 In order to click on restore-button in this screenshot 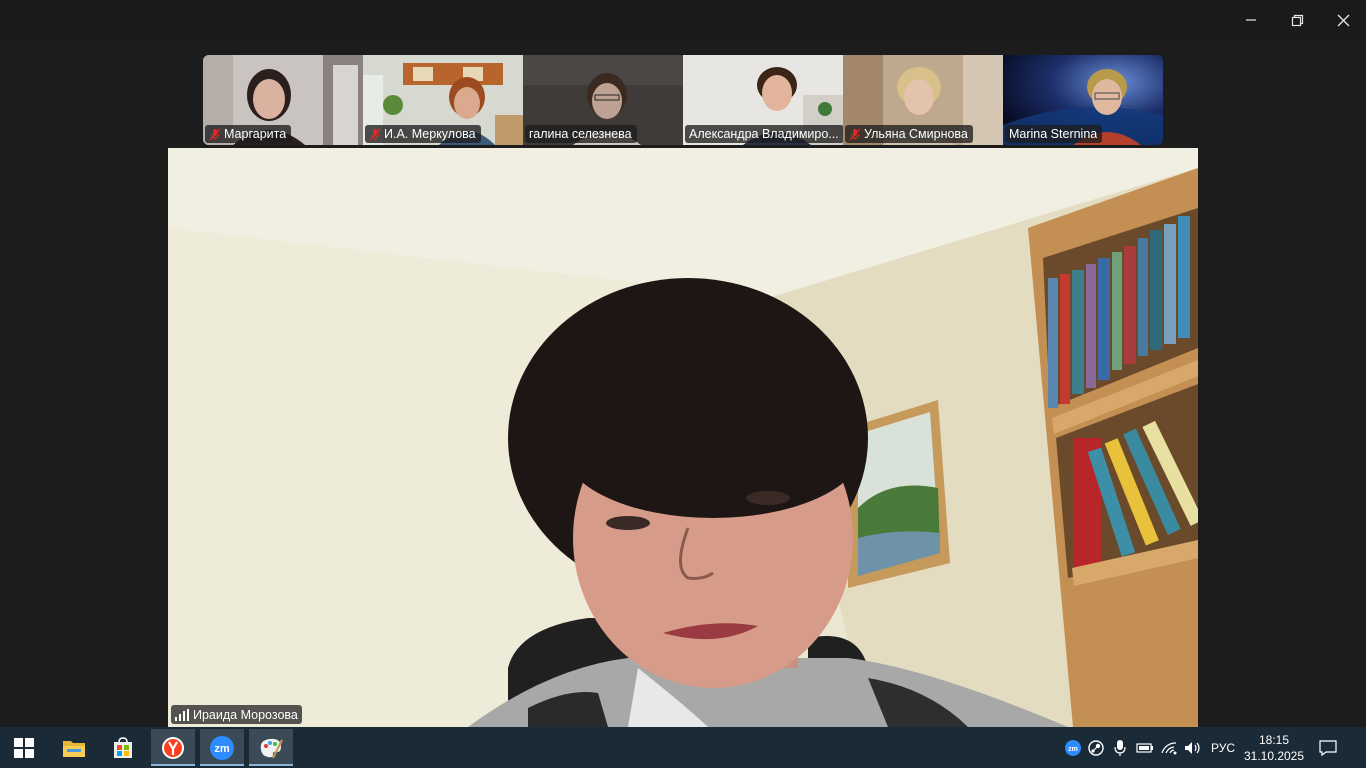, I will do `click(1297, 20)`.